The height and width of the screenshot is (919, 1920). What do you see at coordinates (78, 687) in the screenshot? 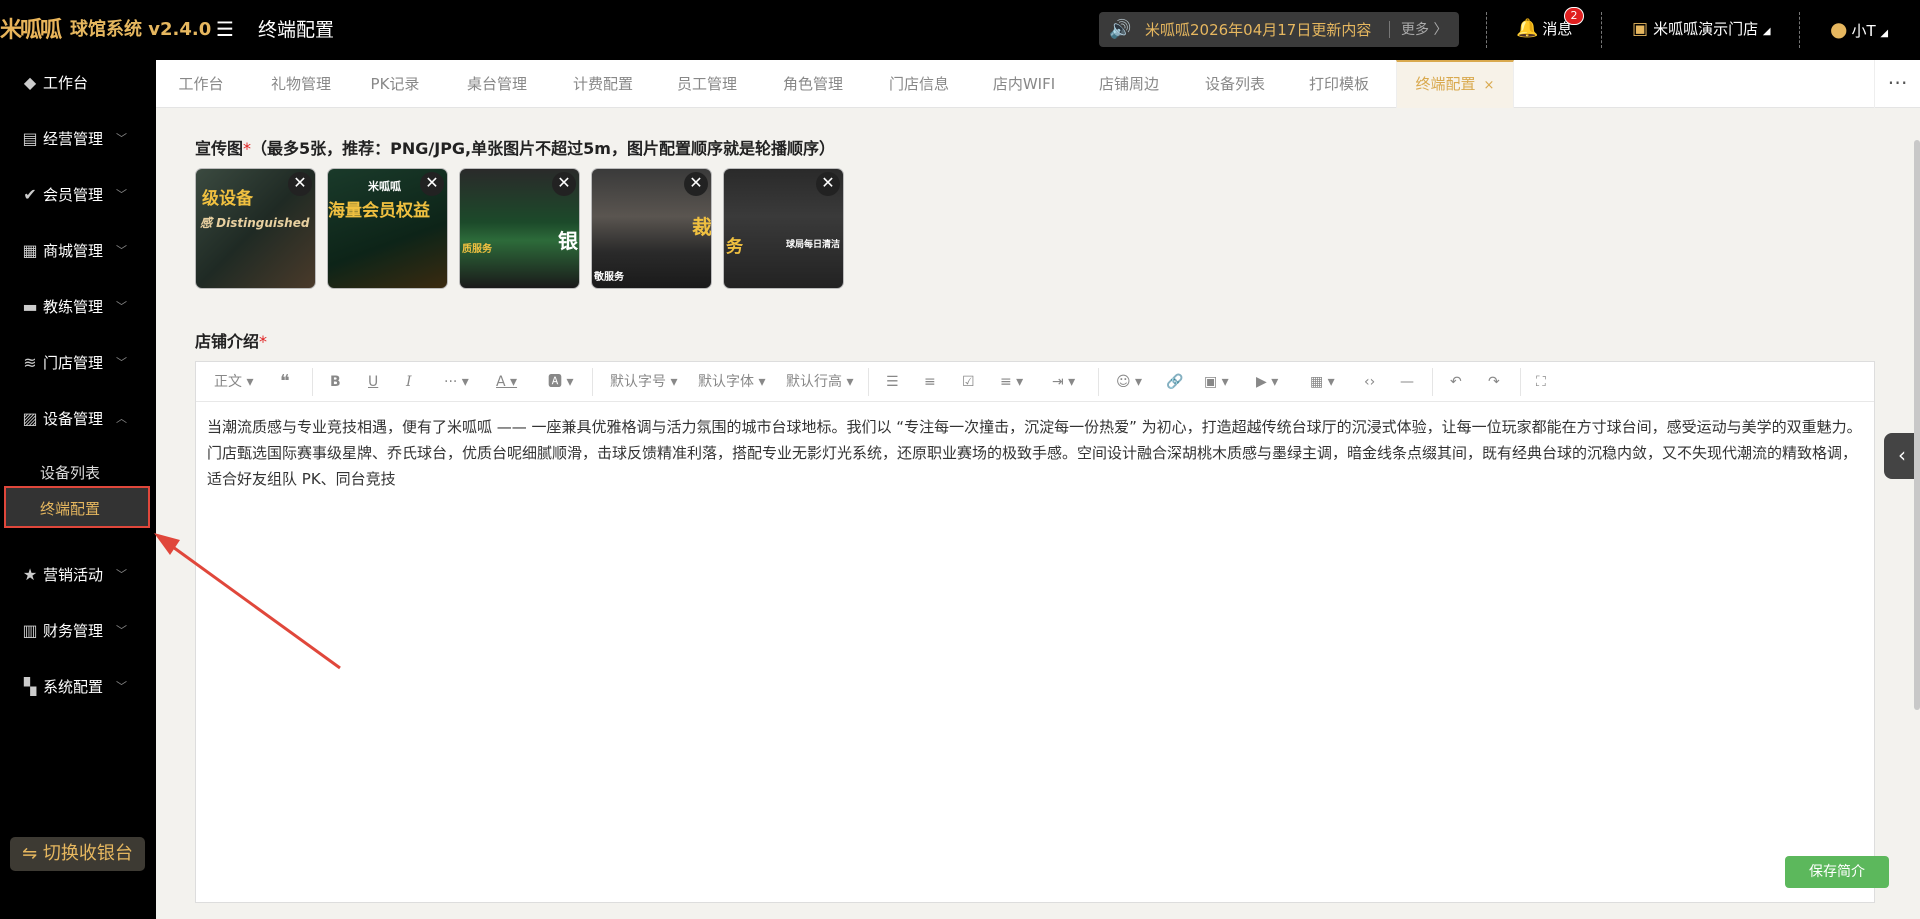
I see `sidebar-item-system: ▚ 系统配置 ﹀` at bounding box center [78, 687].